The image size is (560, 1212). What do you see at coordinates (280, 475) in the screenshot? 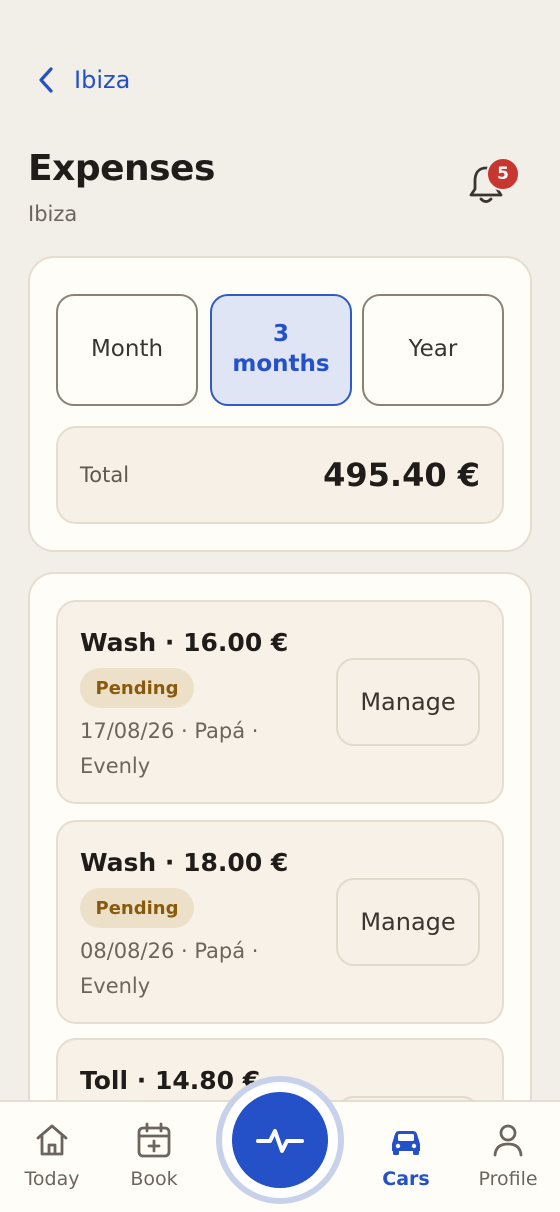
I see `total-box: Total 495.40 €` at bounding box center [280, 475].